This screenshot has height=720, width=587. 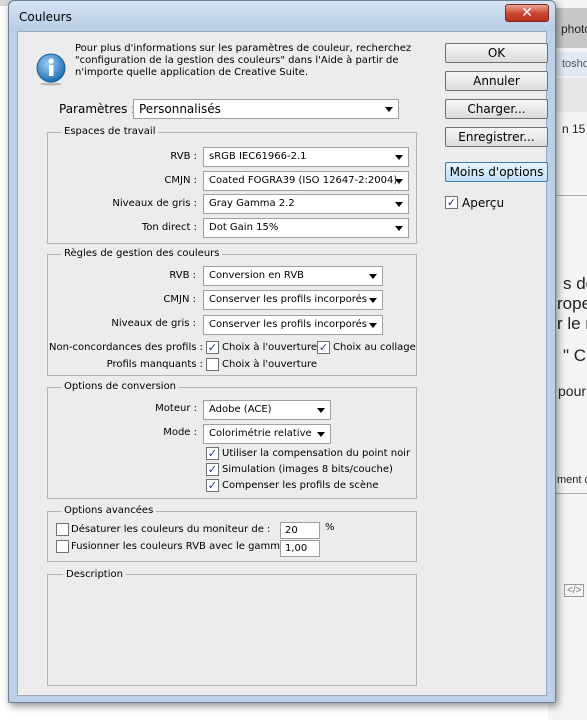 I want to click on ws-cmyk-value: Coated FOGRA39 (ISO 12647-2:2004), so click(x=303, y=180).